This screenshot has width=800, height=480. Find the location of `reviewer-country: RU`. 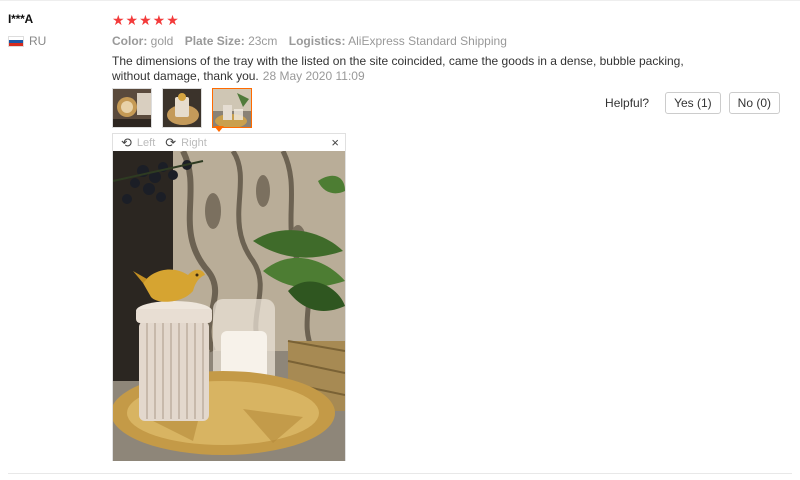

reviewer-country: RU is located at coordinates (53, 41).